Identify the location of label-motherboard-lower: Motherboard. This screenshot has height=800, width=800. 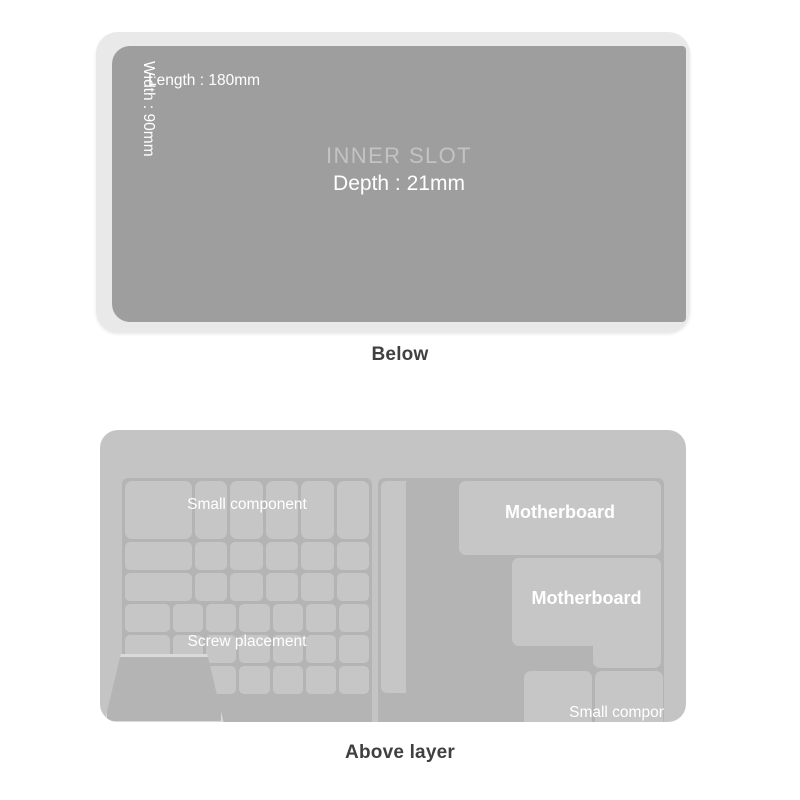
(586, 598).